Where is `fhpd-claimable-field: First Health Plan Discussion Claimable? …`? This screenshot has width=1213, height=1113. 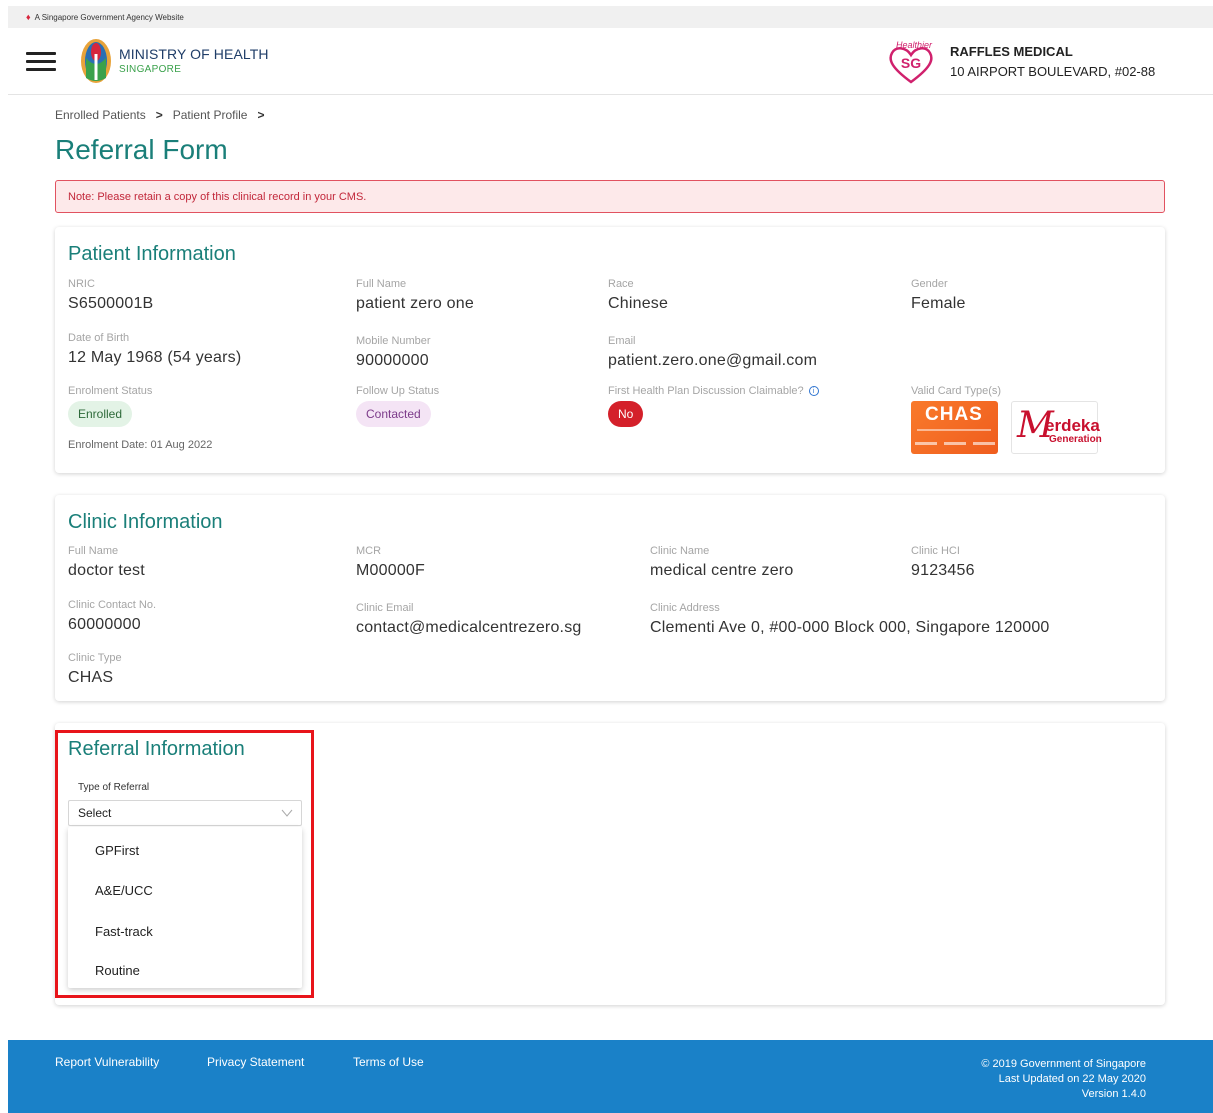
fhpd-claimable-field: First Health Plan Discussion Claimable? … is located at coordinates (713, 406).